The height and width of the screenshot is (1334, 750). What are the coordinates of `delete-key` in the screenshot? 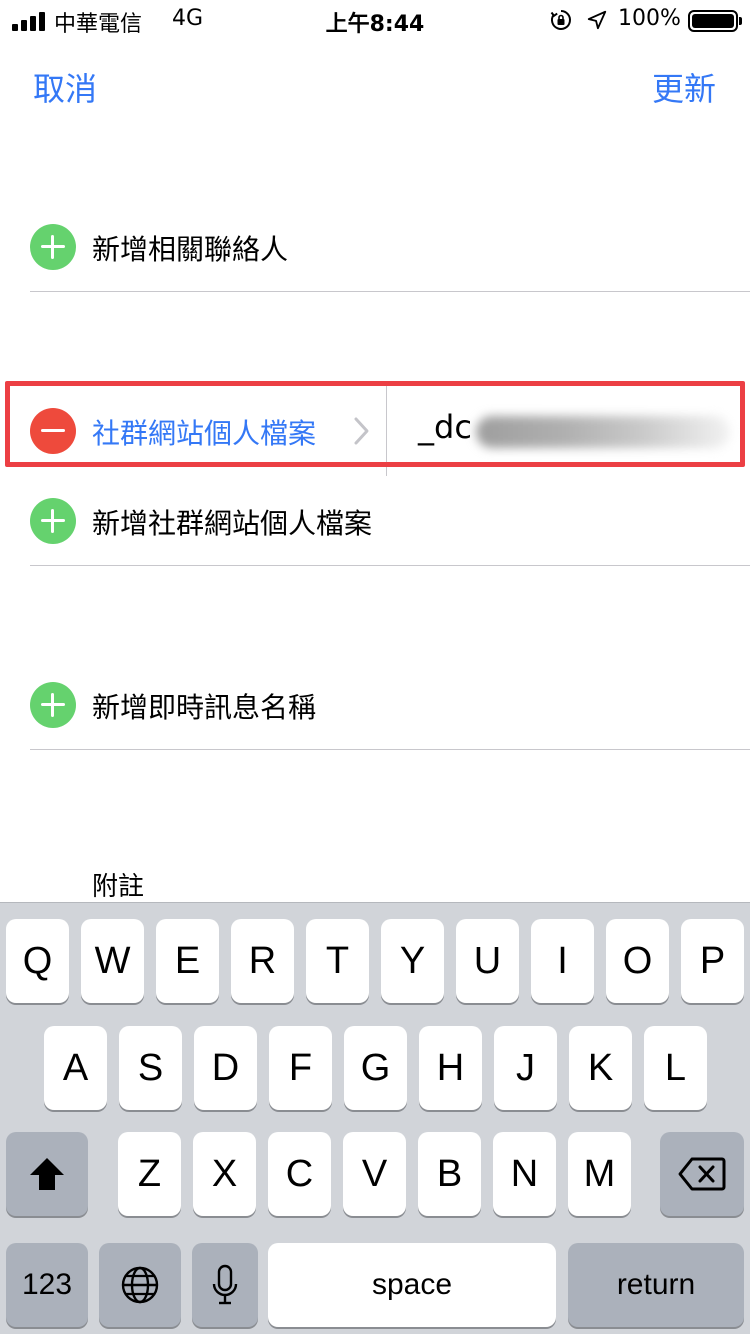 It's located at (702, 1174).